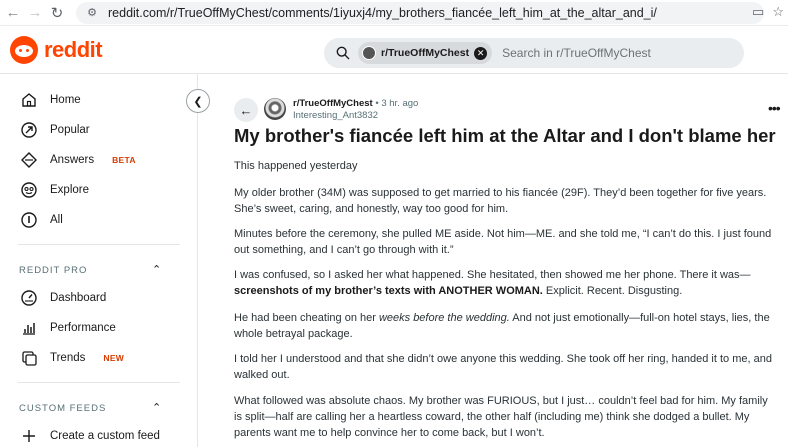  Describe the element at coordinates (69, 190) in the screenshot. I see `sidebar-item-label: Explore` at that location.